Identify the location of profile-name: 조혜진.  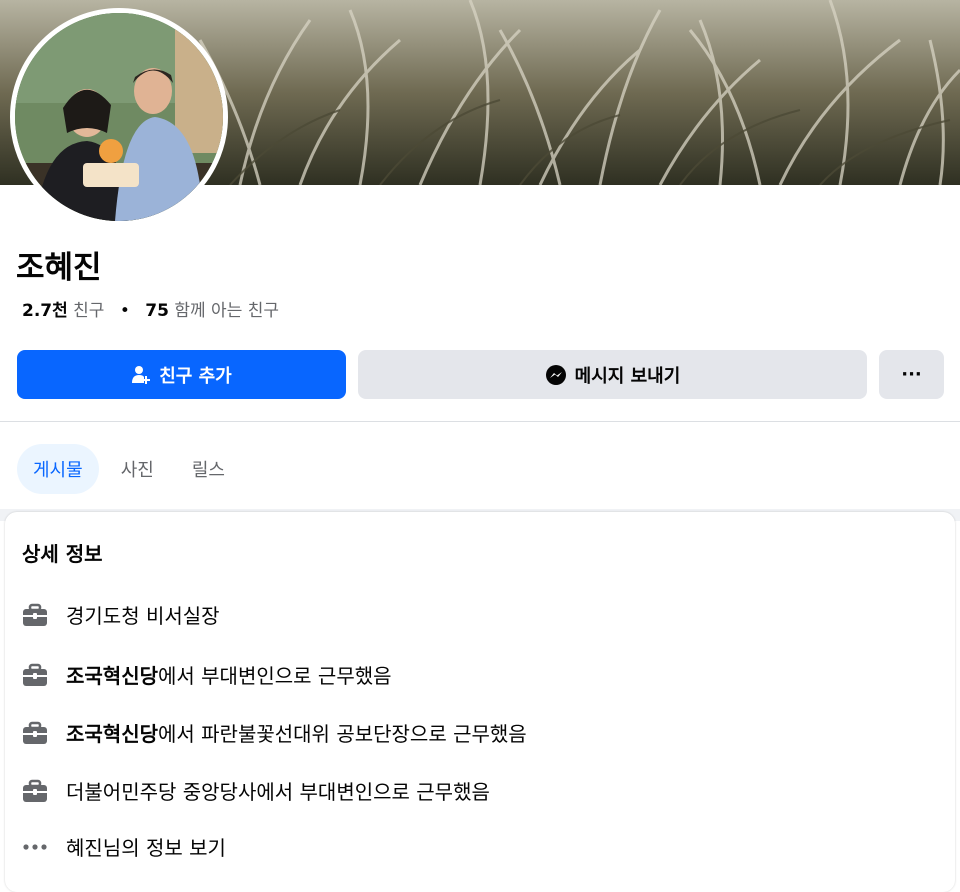
(59, 268).